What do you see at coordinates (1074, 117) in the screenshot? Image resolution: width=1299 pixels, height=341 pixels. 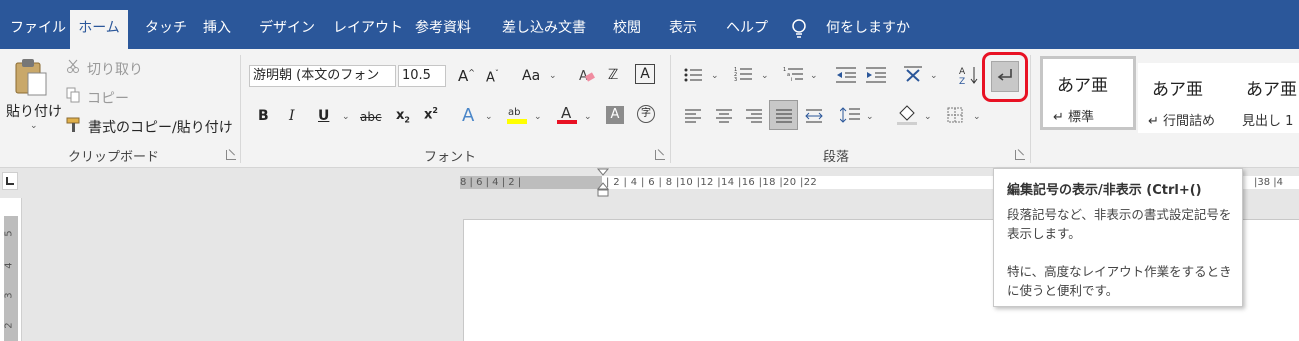 I see `style-name: ↵ 標準` at bounding box center [1074, 117].